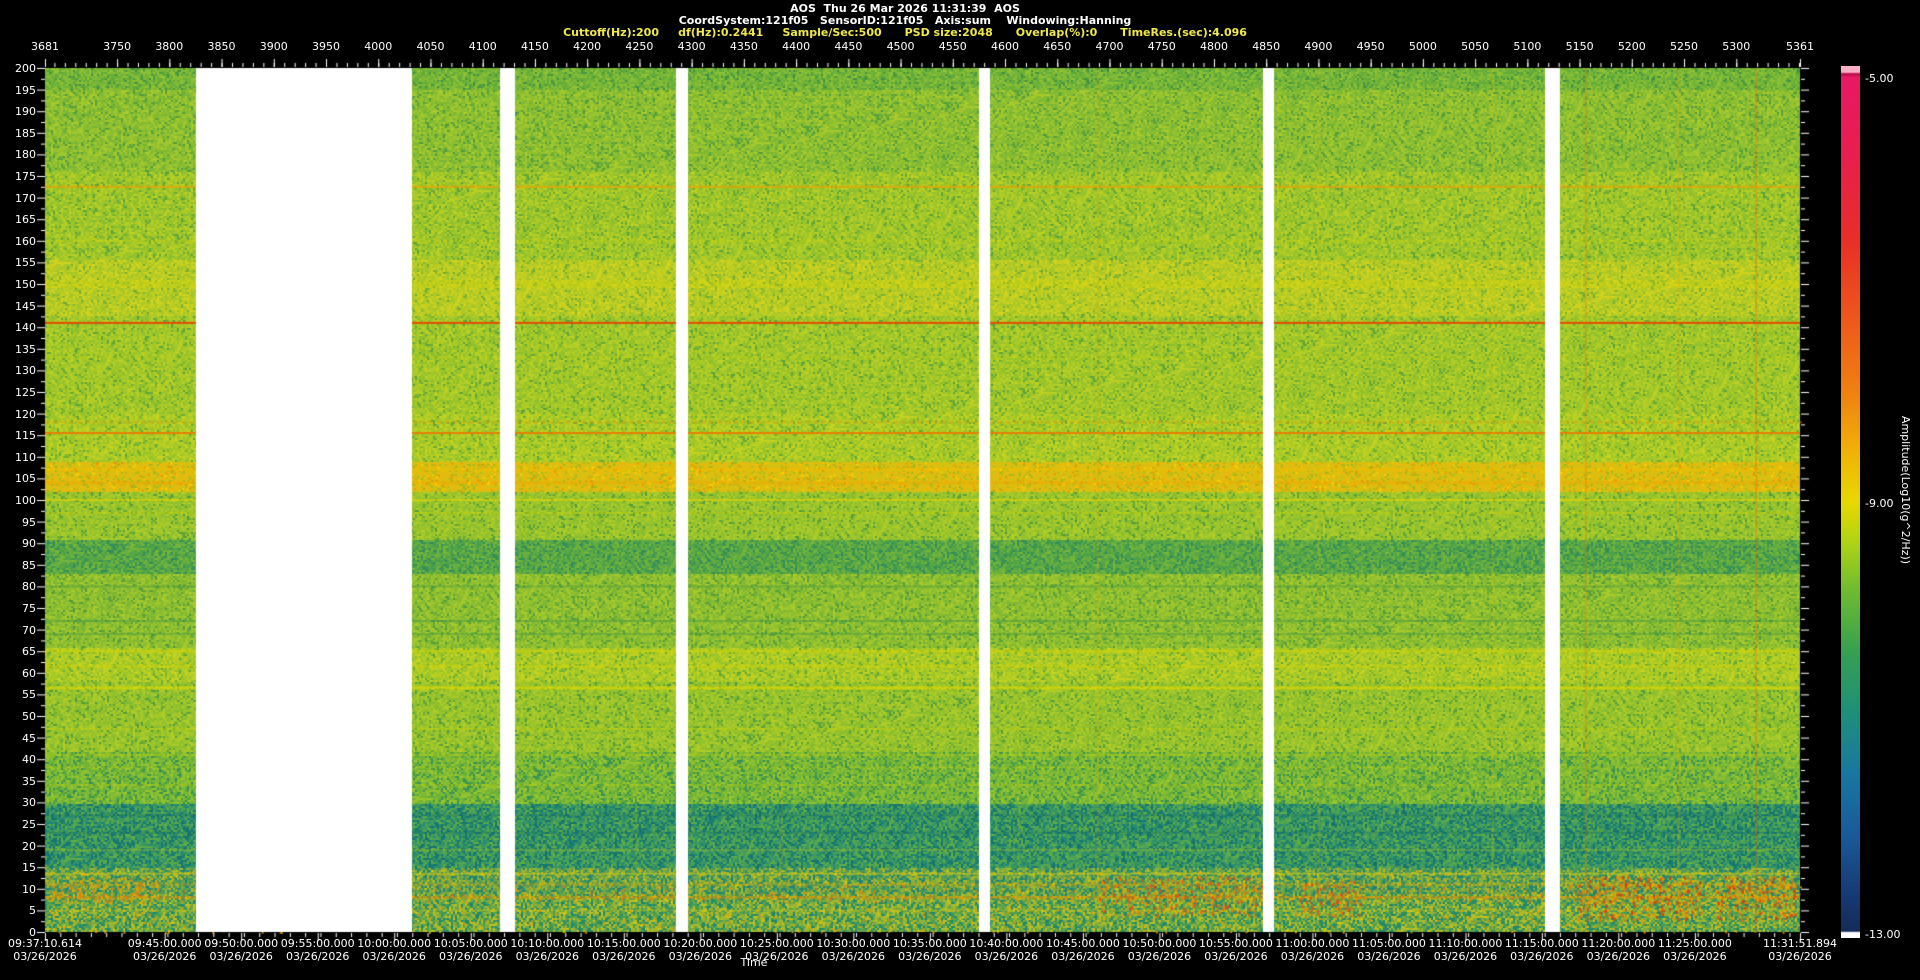 The height and width of the screenshot is (980, 1920). I want to click on time-label: 10:00:00.000, so click(394, 943).